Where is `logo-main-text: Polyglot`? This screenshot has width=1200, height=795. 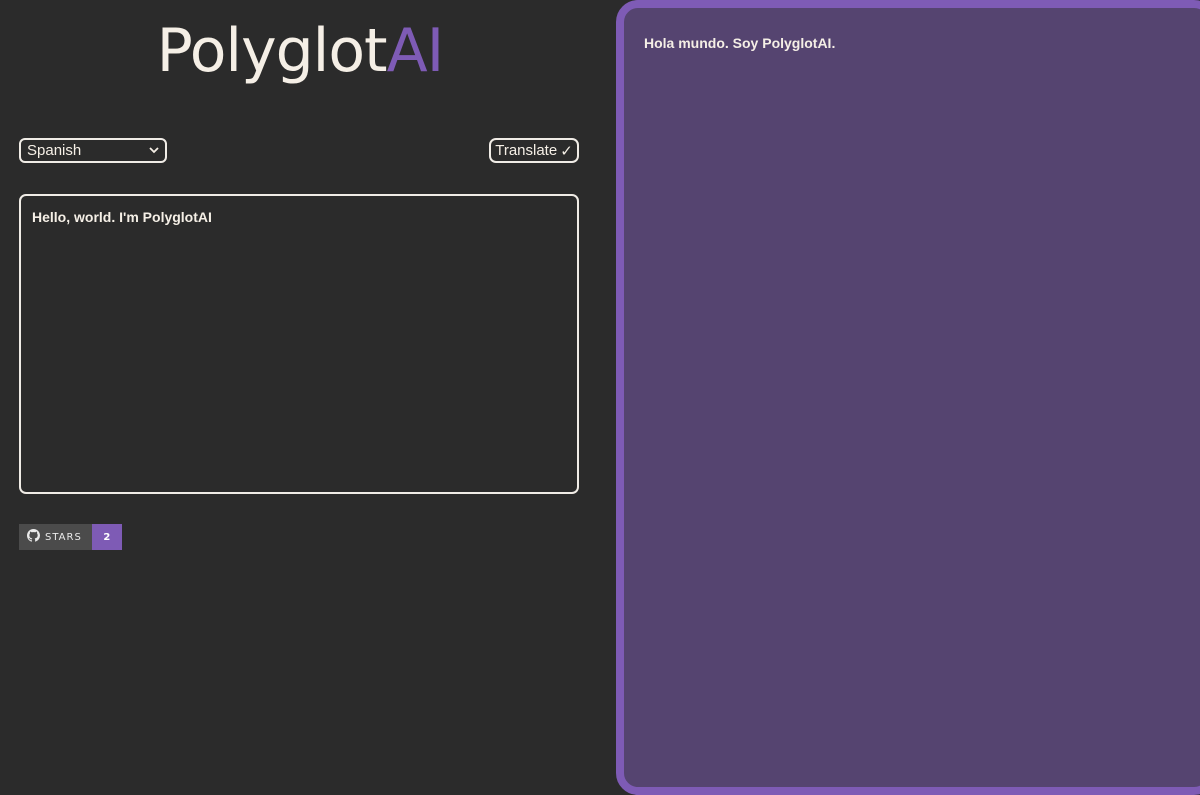 logo-main-text: Polyglot is located at coordinates (272, 51).